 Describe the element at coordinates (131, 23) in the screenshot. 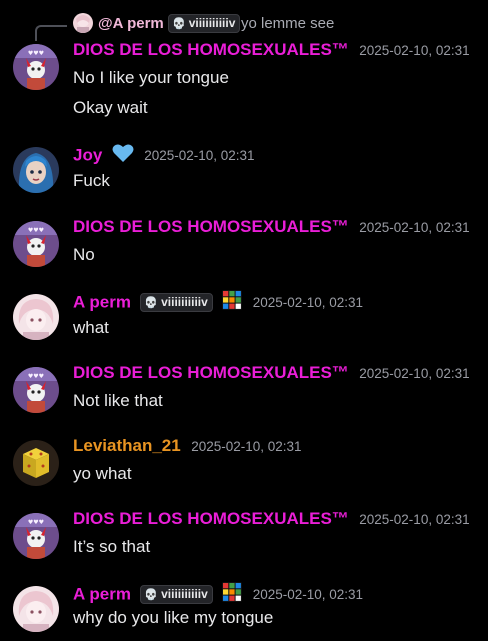

I see `reply-author-name: @A perm` at that location.